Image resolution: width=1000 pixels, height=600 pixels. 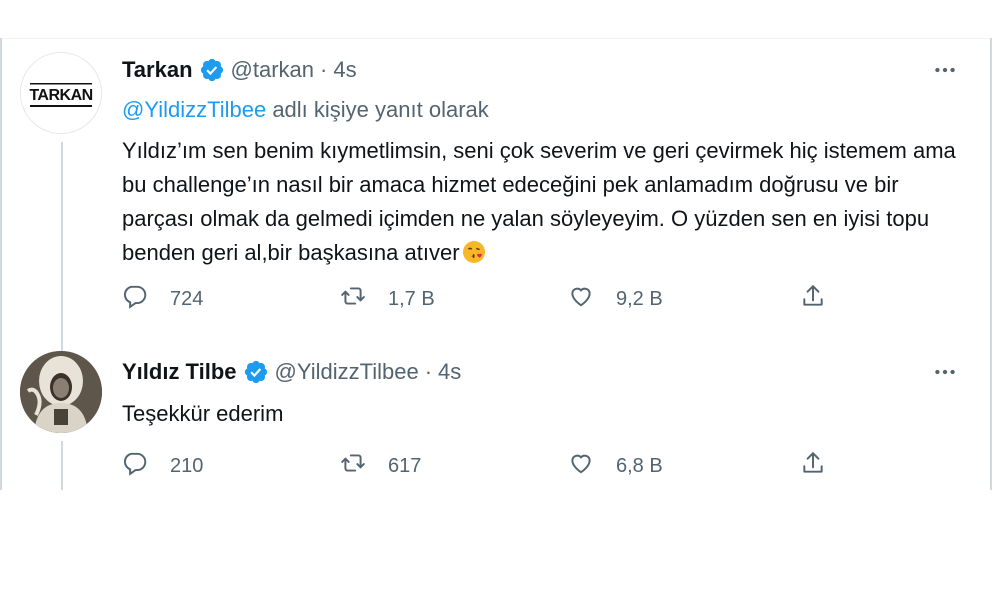 What do you see at coordinates (377, 109) in the screenshot?
I see `reply-context-text: adlı kişiye yanıt olarak` at bounding box center [377, 109].